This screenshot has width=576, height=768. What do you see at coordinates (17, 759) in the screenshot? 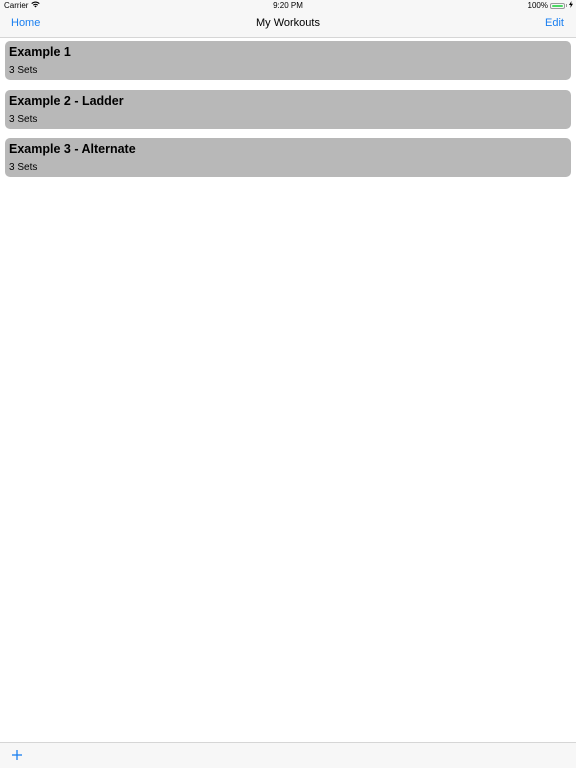
I see `plus-icon` at bounding box center [17, 759].